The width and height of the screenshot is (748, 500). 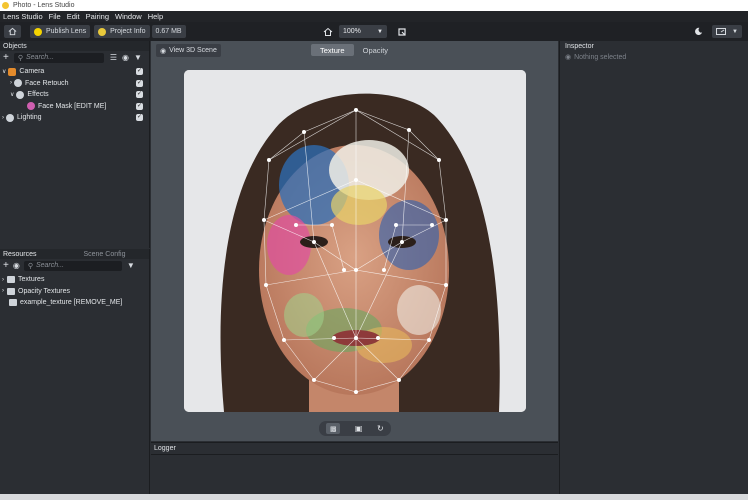 What do you see at coordinates (55, 16) in the screenshot?
I see `menu-file: File` at bounding box center [55, 16].